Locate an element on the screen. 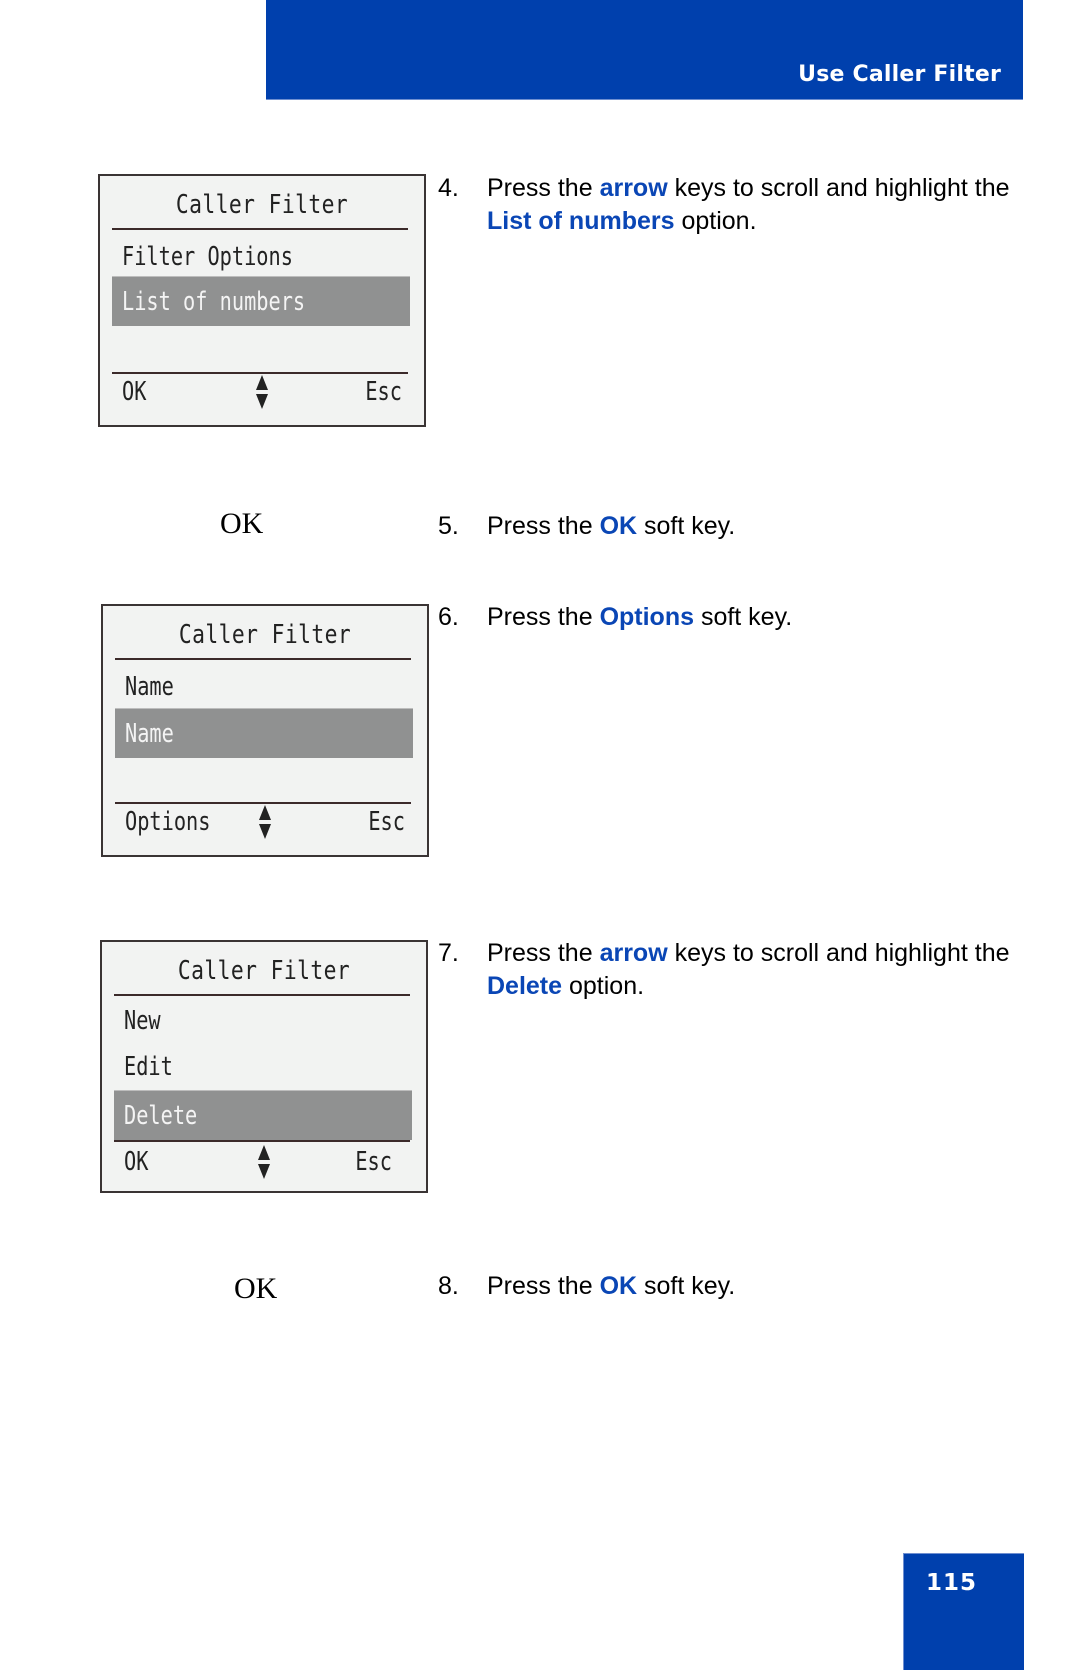 This screenshot has height=1670, width=1080. page-number: 115 is located at coordinates (952, 1583).